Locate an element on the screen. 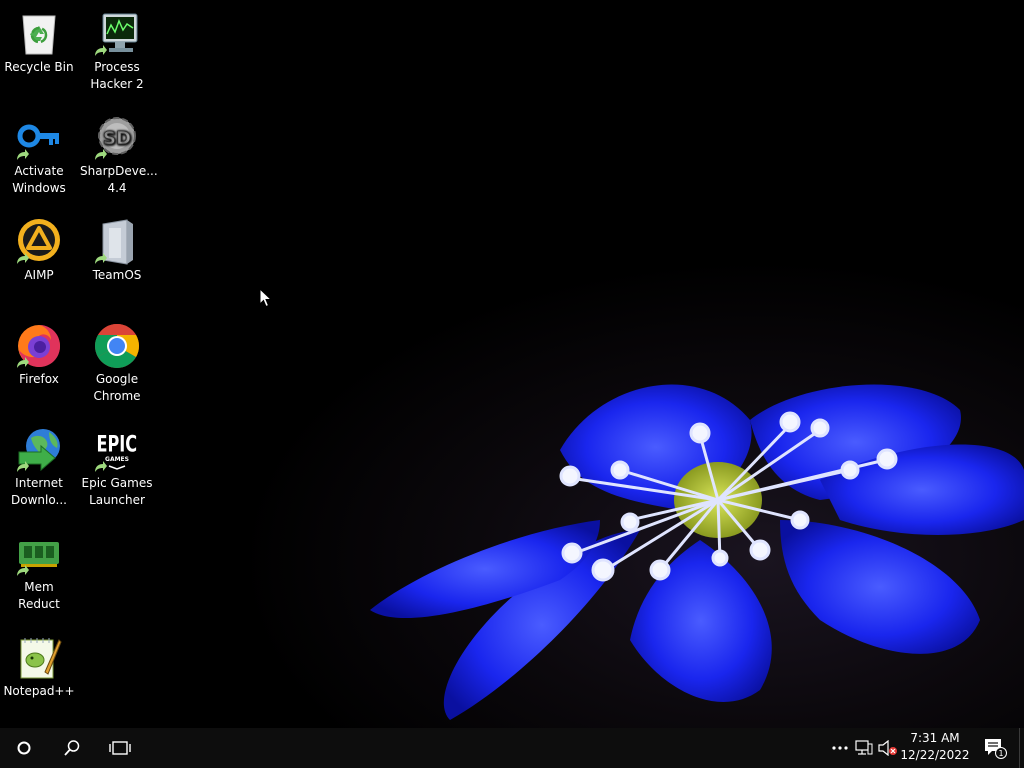  desktop-icon-teamos: TeamOS is located at coordinates (117, 246).